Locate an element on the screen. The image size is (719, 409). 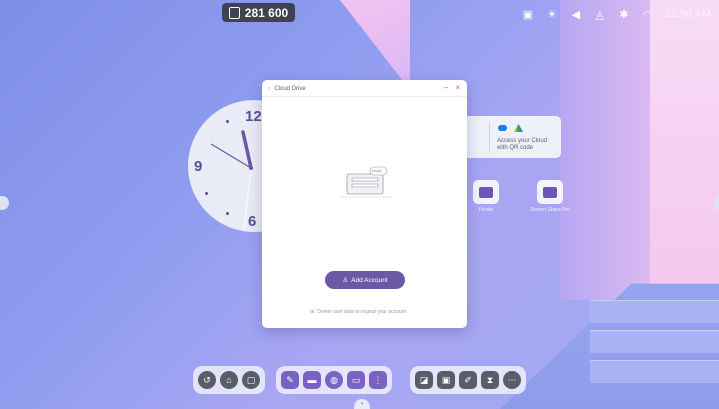
dialog-title-bar: ‹ Cloud Drive is located at coordinates (287, 88).